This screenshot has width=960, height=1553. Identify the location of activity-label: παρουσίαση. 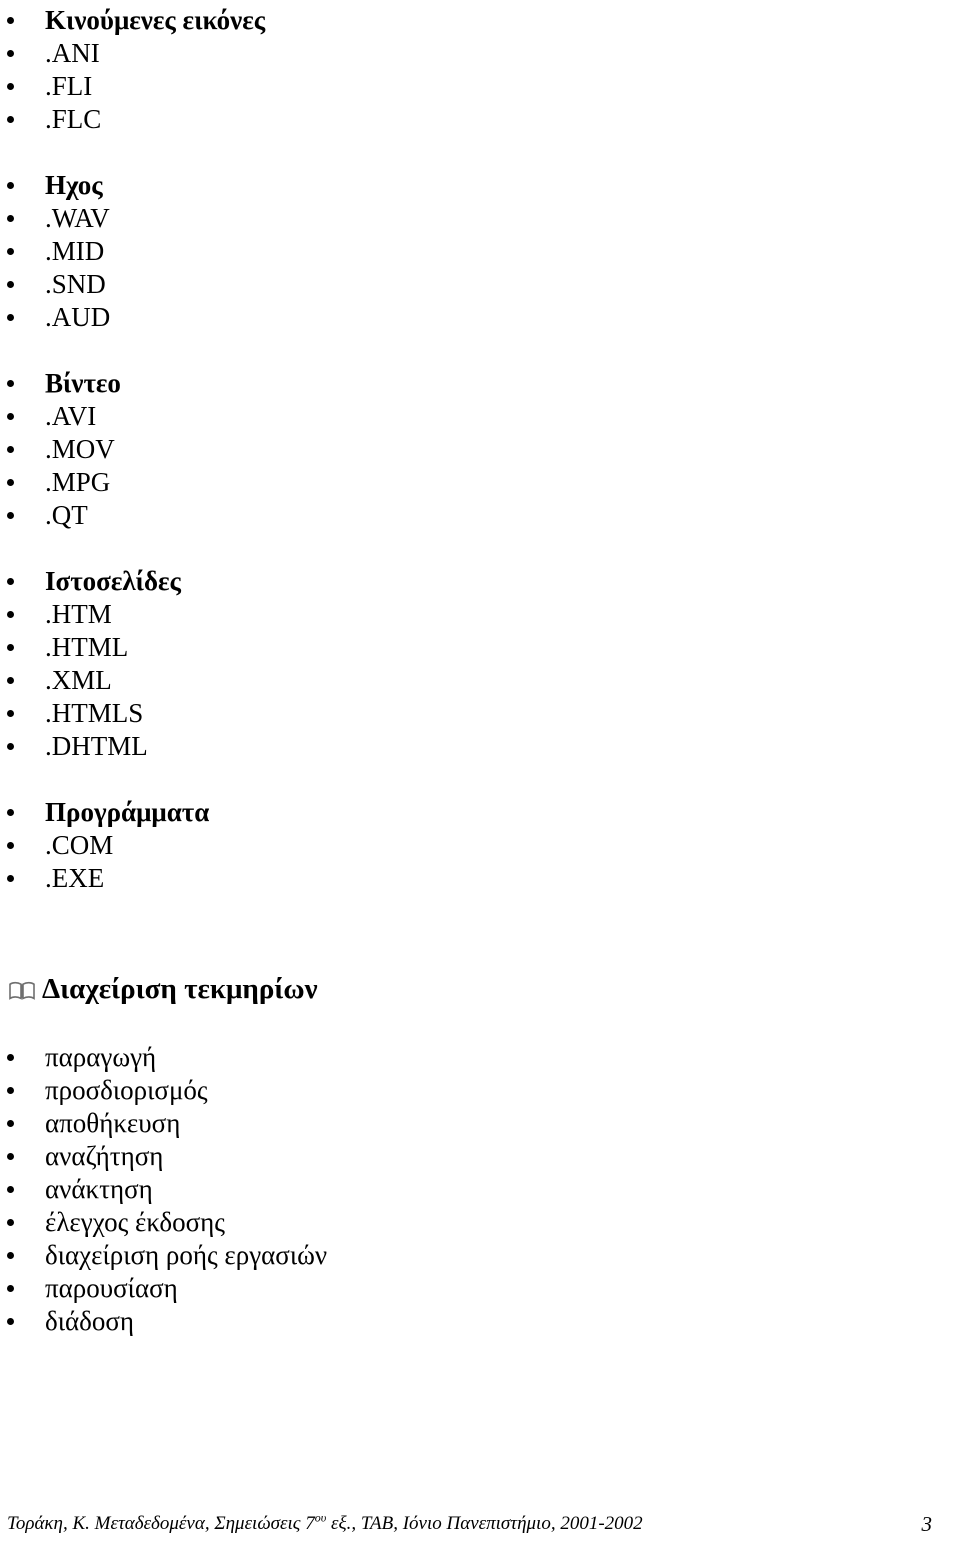
(111, 1288).